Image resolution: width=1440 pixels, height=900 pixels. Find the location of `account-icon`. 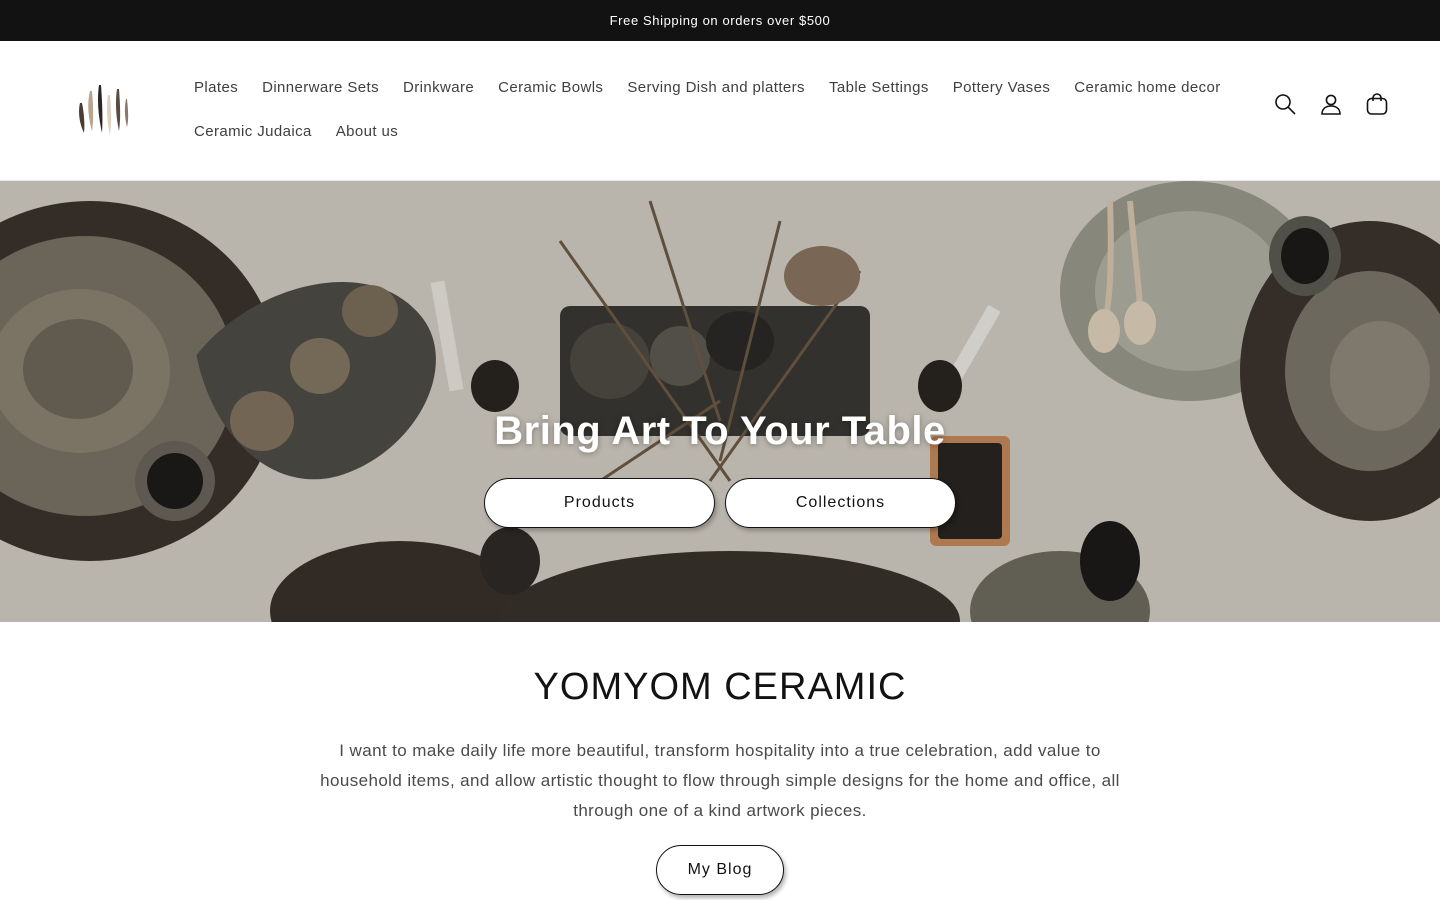

account-icon is located at coordinates (1331, 104).